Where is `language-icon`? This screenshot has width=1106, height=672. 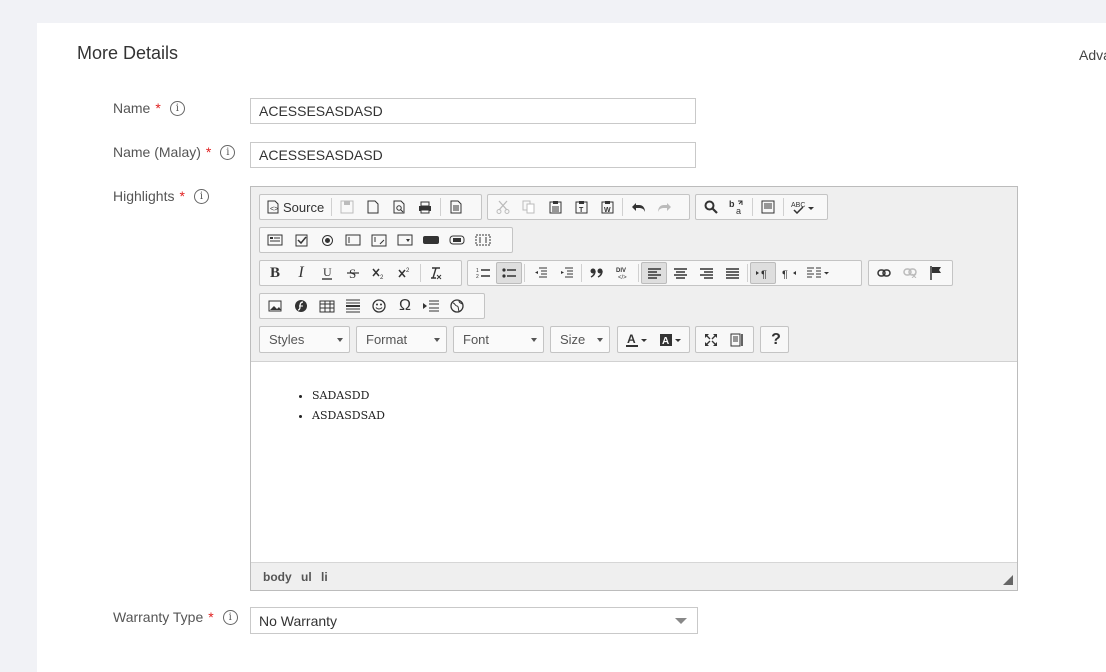 language-icon is located at coordinates (818, 272).